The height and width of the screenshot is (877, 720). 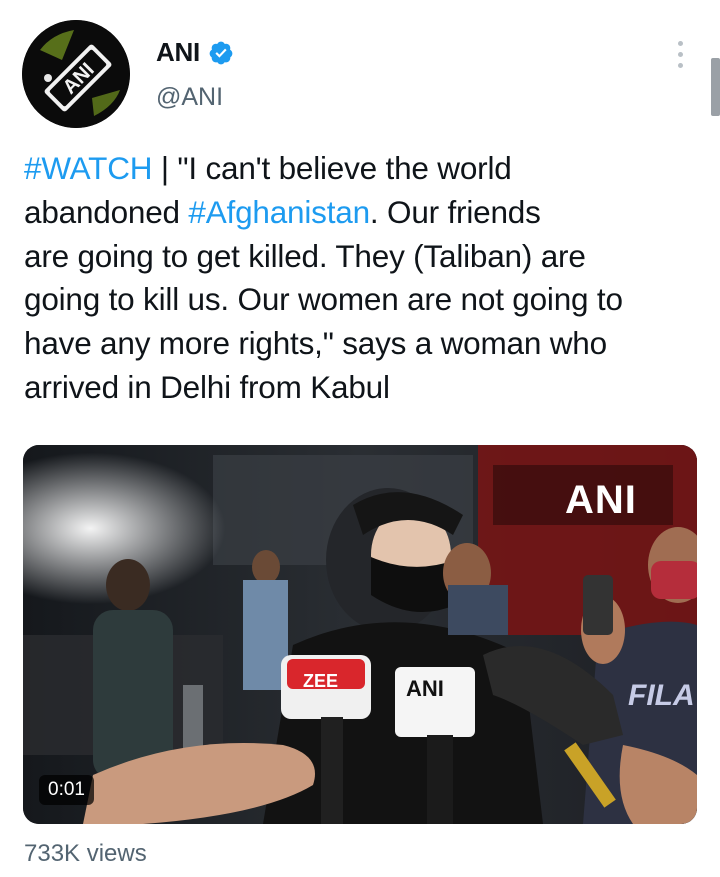 I want to click on author-row: ANI, so click(x=195, y=52).